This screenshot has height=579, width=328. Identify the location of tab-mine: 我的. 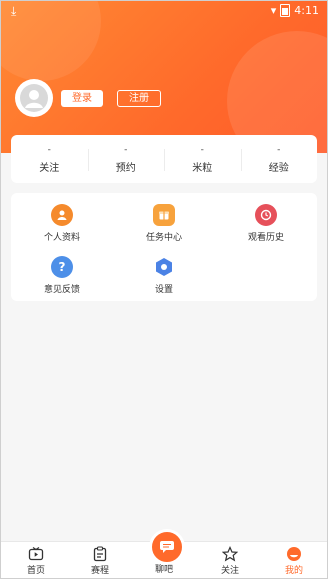
(294, 559).